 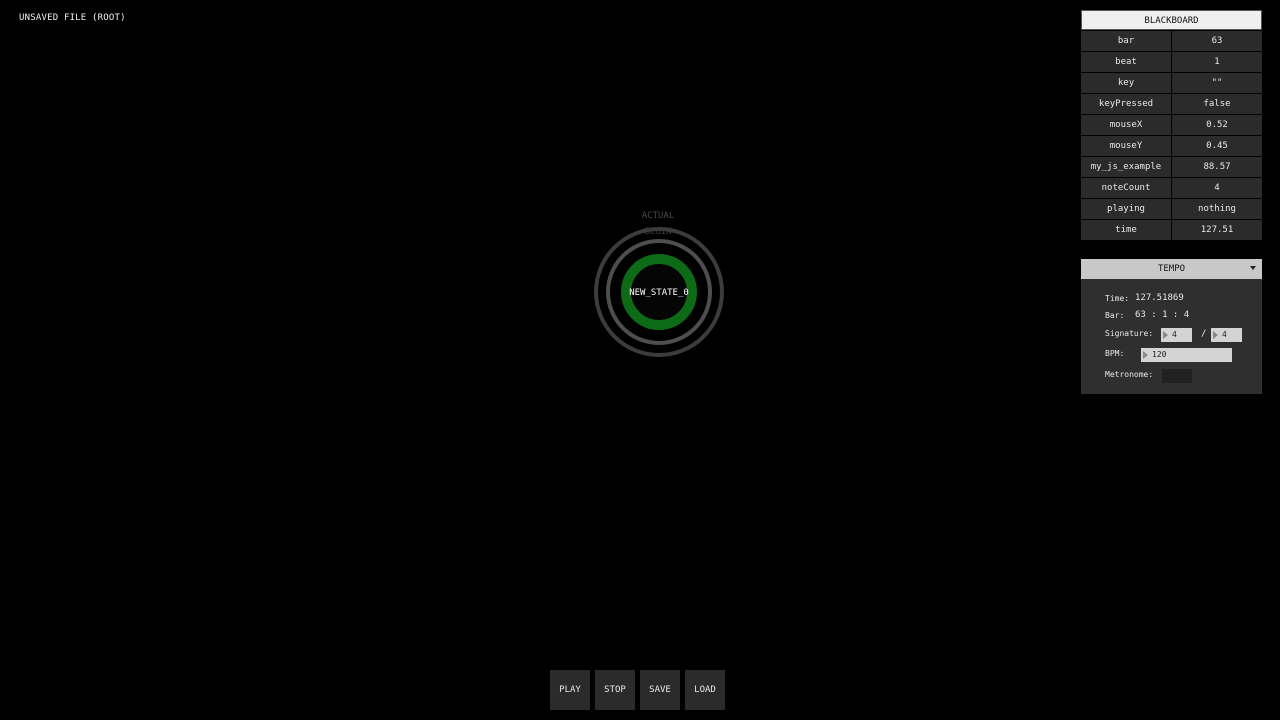 What do you see at coordinates (1117, 298) in the screenshot?
I see `tempo-time-label: Time:` at bounding box center [1117, 298].